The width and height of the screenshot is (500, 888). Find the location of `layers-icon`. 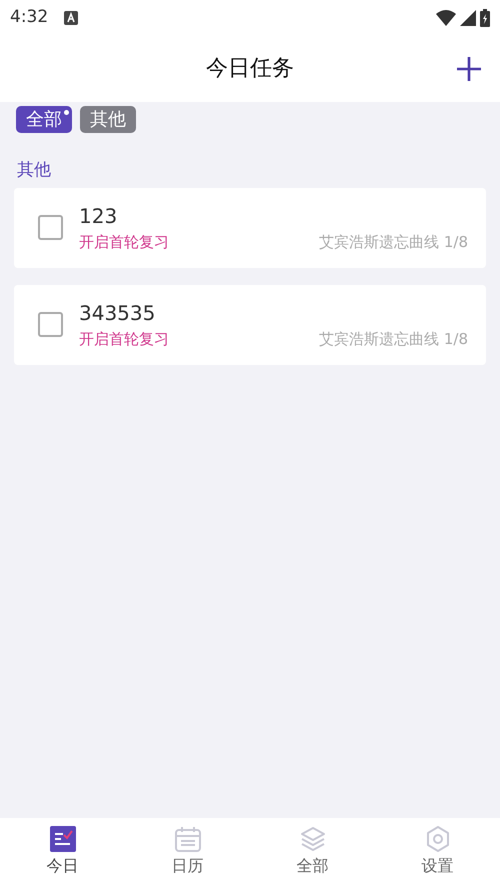

layers-icon is located at coordinates (313, 839).